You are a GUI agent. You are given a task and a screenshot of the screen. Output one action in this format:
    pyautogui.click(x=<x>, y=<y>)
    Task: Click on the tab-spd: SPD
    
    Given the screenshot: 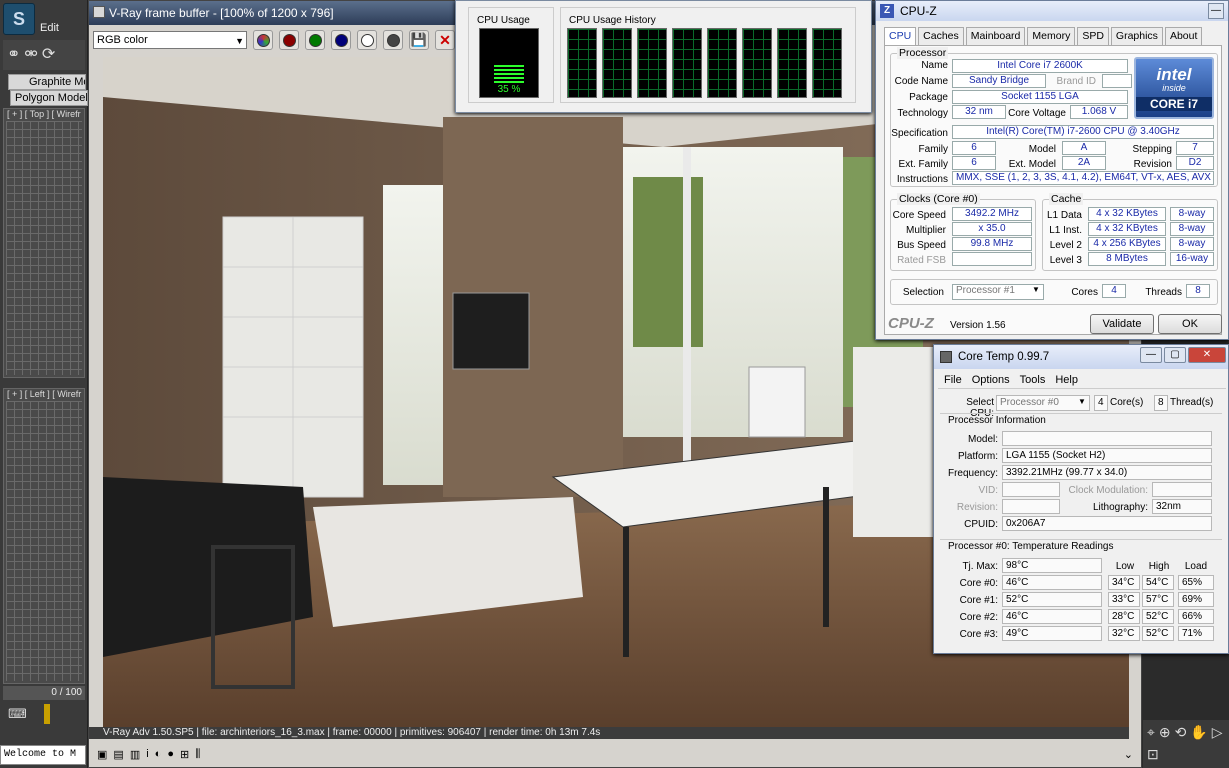 What is the action you would take?
    pyautogui.click(x=1093, y=36)
    